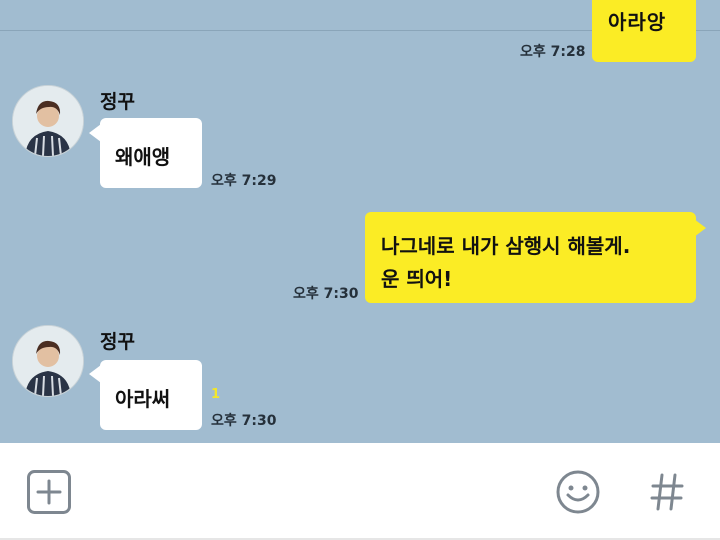 This screenshot has width=720, height=540. I want to click on message-text-line-2: 운 띄어!, so click(417, 279).